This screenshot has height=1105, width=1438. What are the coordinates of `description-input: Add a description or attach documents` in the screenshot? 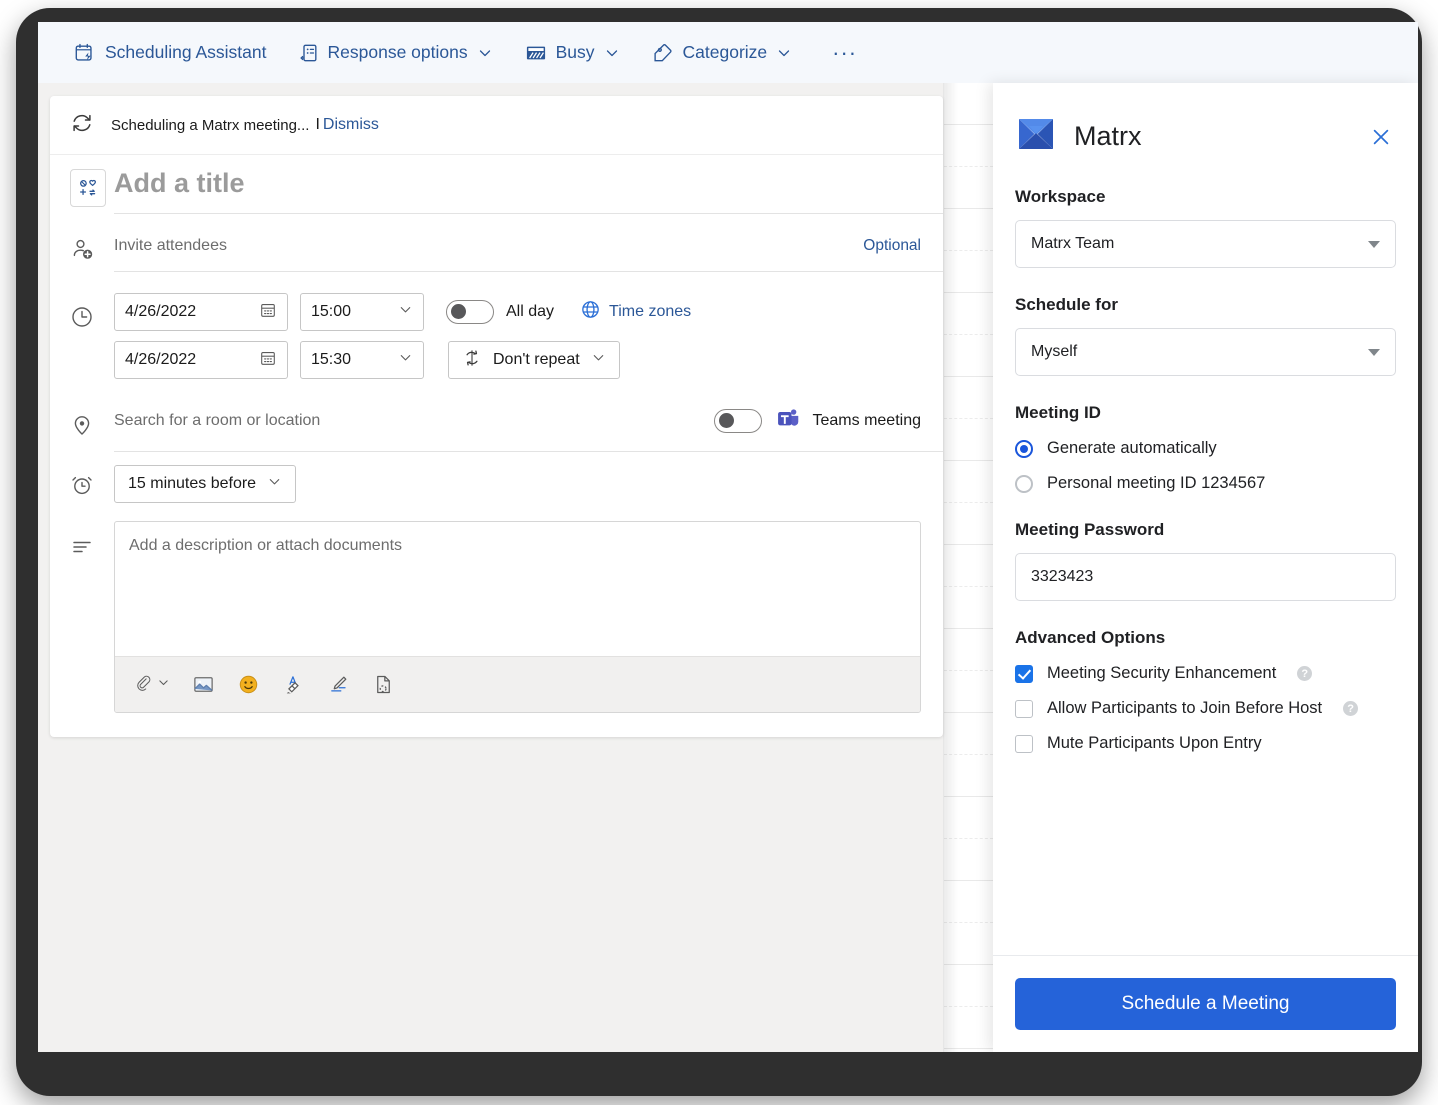 It's located at (517, 589).